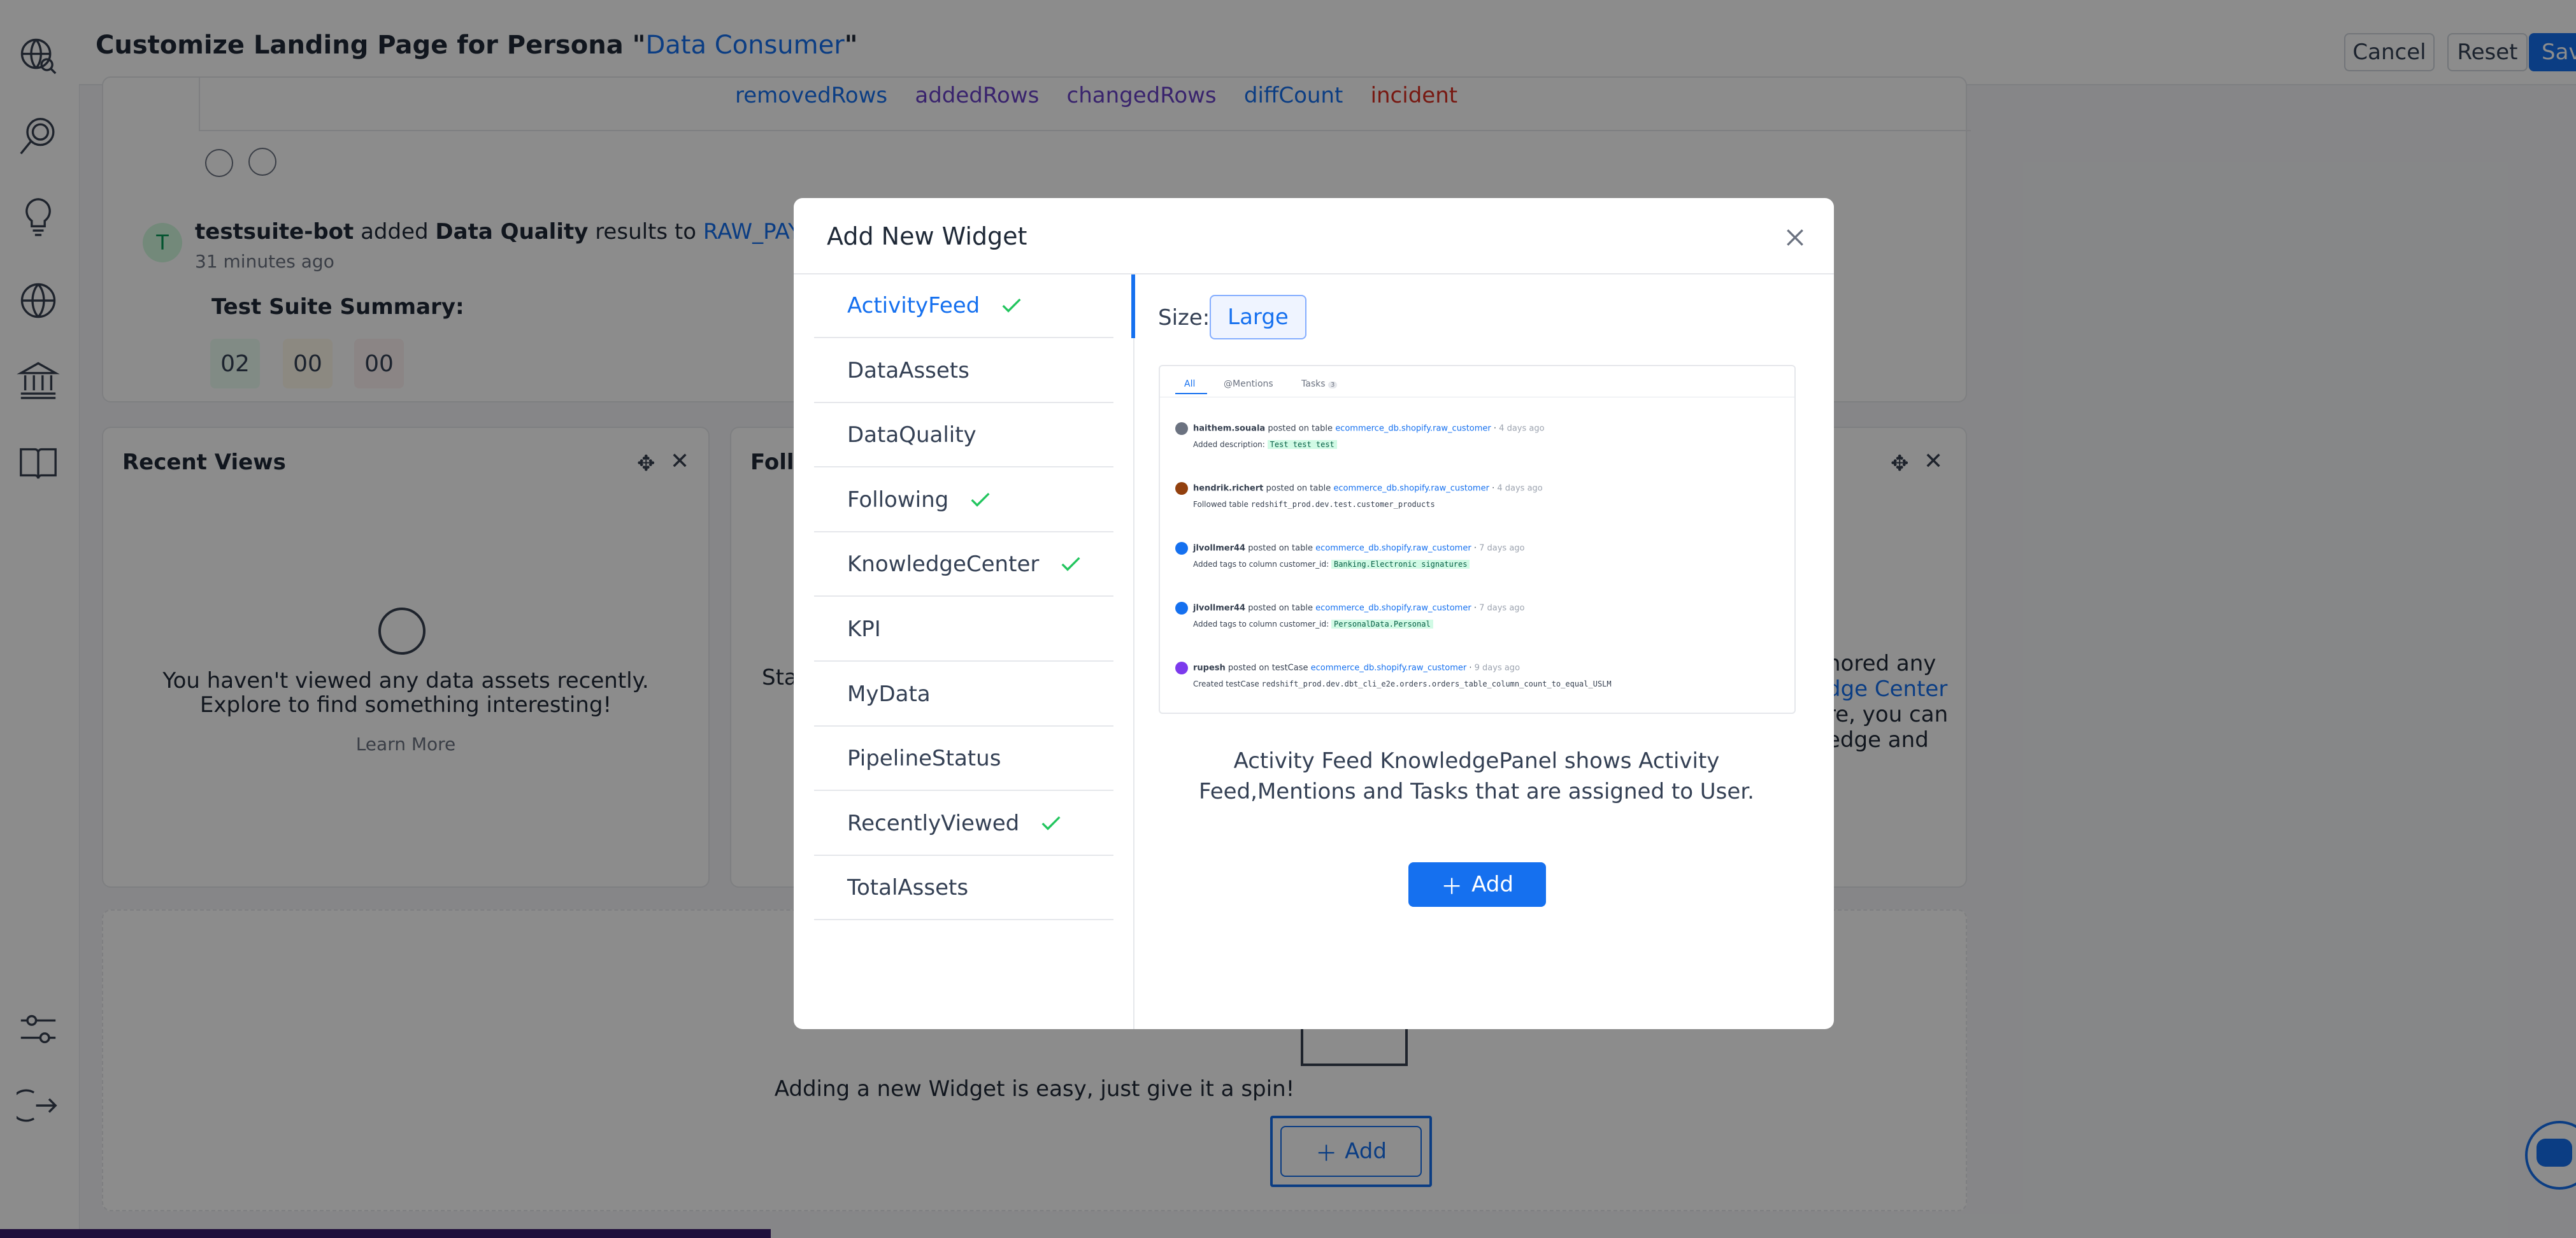  What do you see at coordinates (1184, 318) in the screenshot?
I see `size-label: Size:` at bounding box center [1184, 318].